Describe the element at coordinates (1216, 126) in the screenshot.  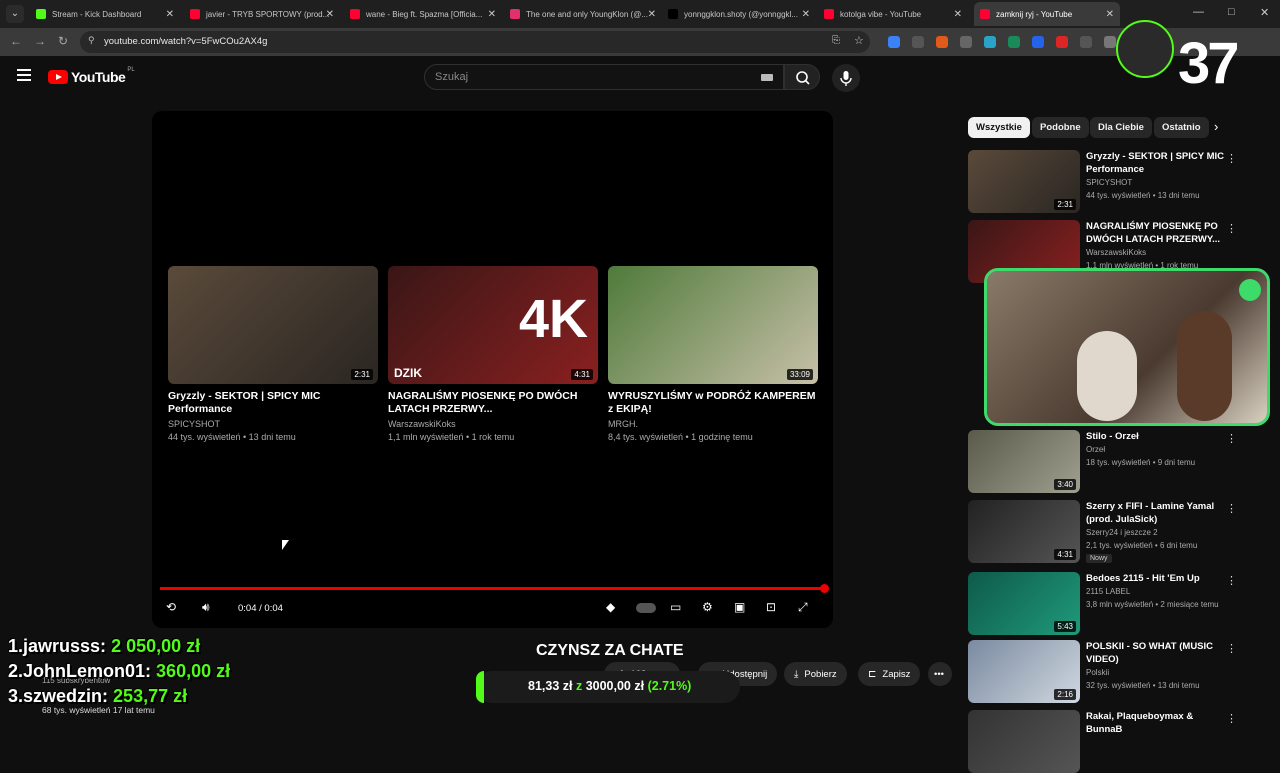
I see `chevron-right-icon: ›` at that location.